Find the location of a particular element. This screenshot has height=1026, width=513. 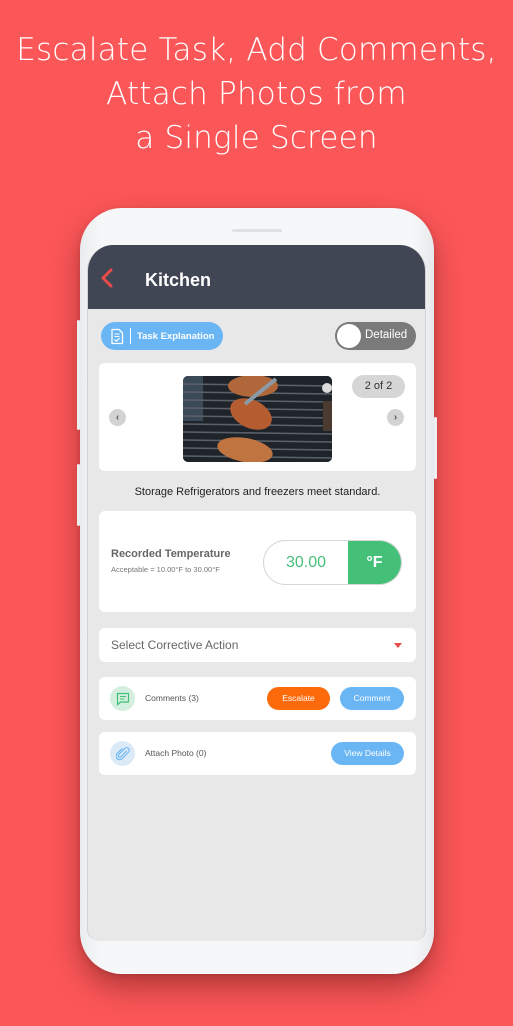

comment-icon is located at coordinates (122, 698).